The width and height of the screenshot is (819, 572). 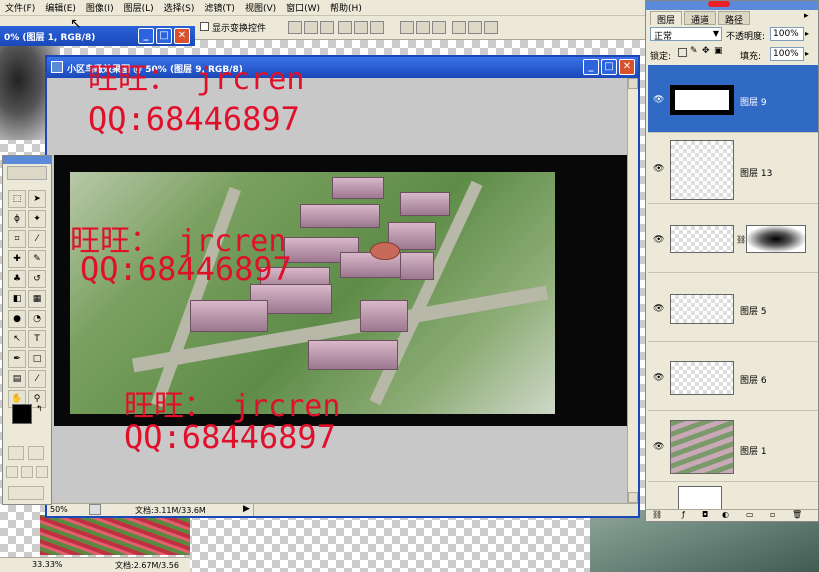 I want to click on quick-mask-icon, so click(x=36, y=453).